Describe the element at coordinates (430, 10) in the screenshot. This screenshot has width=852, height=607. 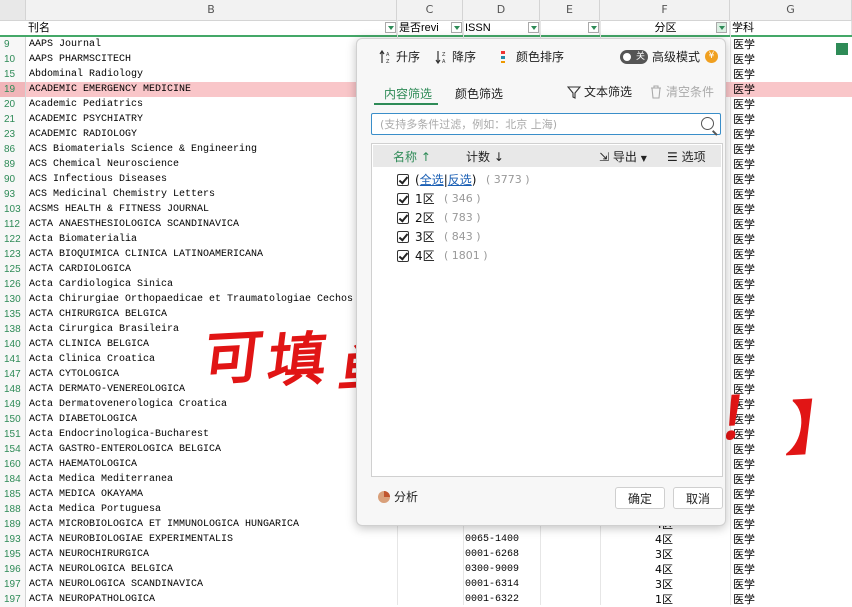
I see `column-header-c: C` at that location.